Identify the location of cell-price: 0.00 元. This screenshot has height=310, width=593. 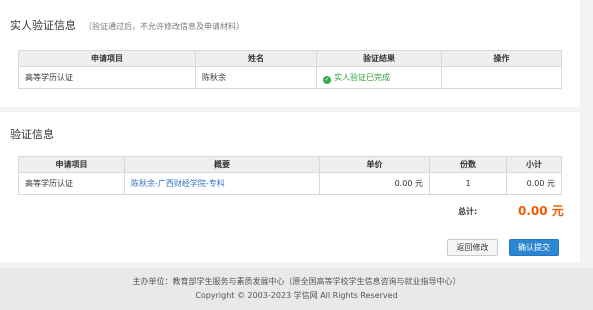
(374, 183).